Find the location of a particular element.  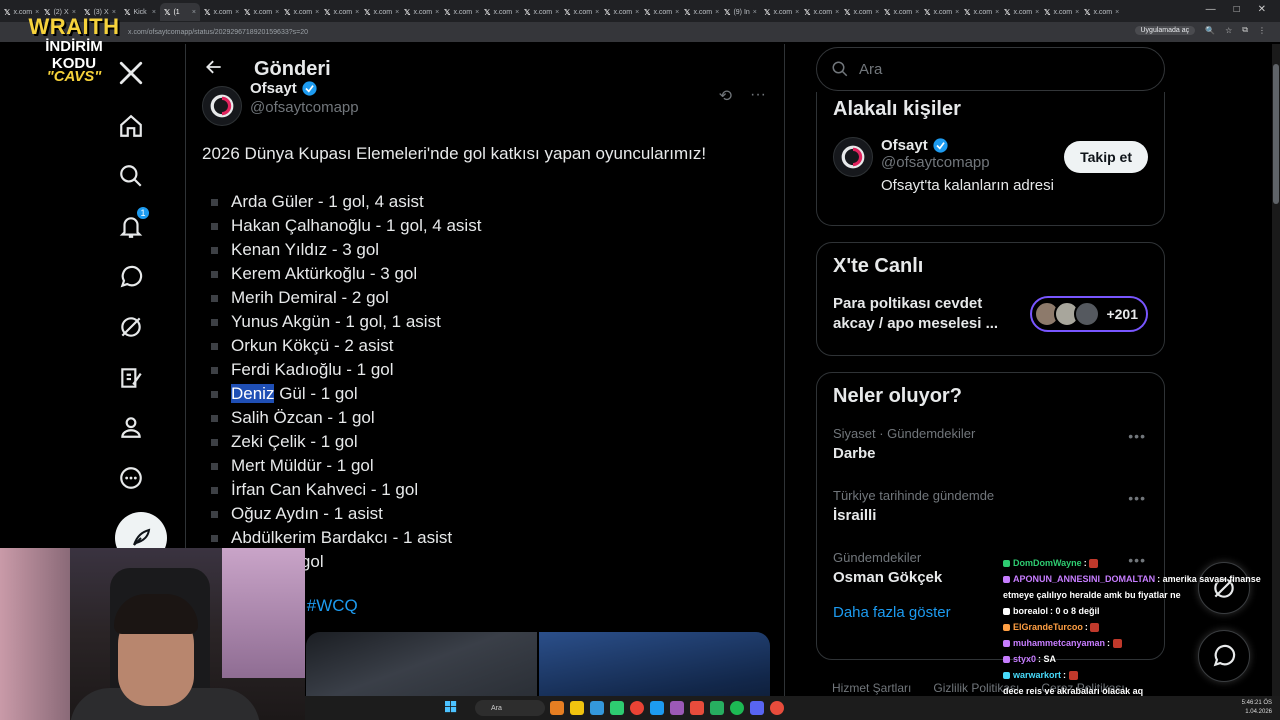

search-icon is located at coordinates (131, 176).